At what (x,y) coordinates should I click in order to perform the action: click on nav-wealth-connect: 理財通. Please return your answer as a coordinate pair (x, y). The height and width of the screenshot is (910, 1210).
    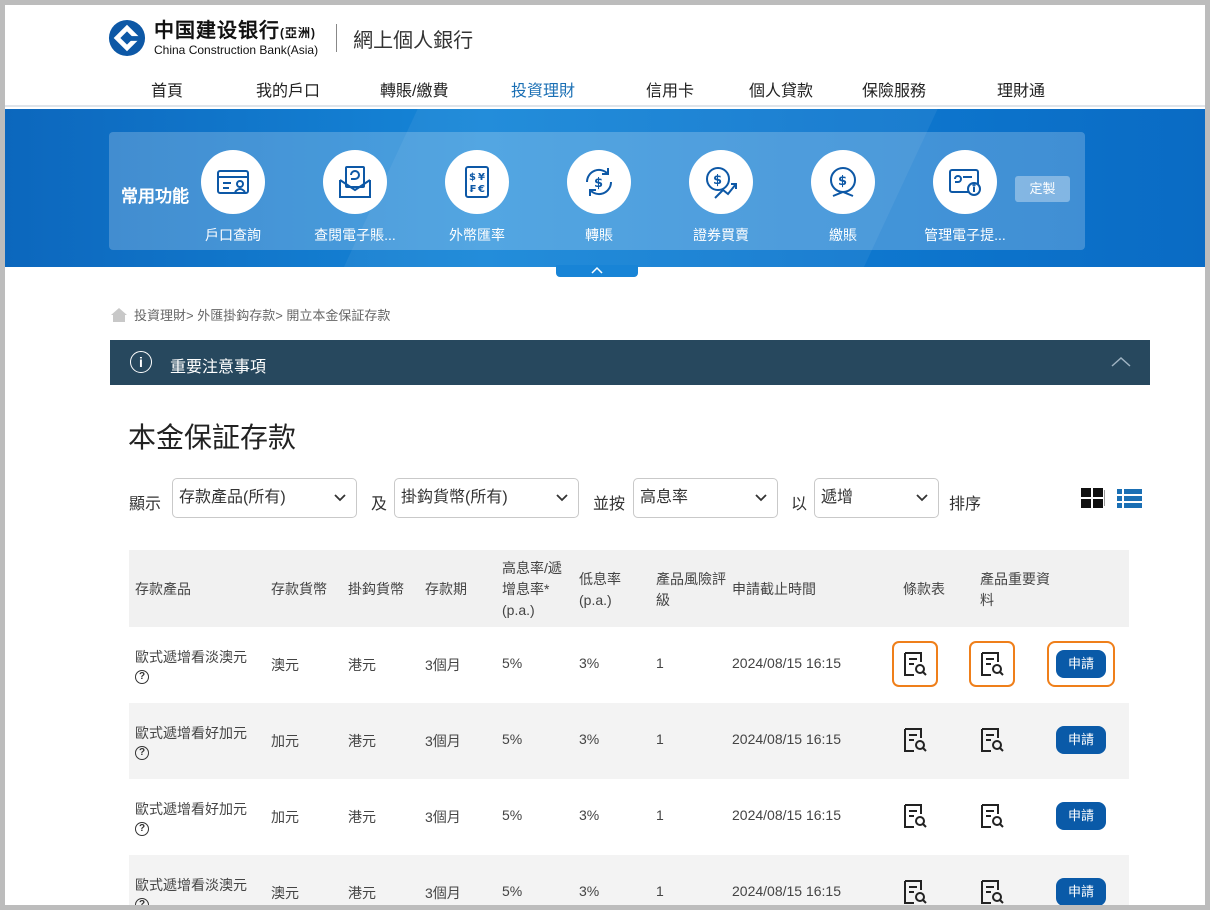
    Looking at the image, I should click on (1021, 89).